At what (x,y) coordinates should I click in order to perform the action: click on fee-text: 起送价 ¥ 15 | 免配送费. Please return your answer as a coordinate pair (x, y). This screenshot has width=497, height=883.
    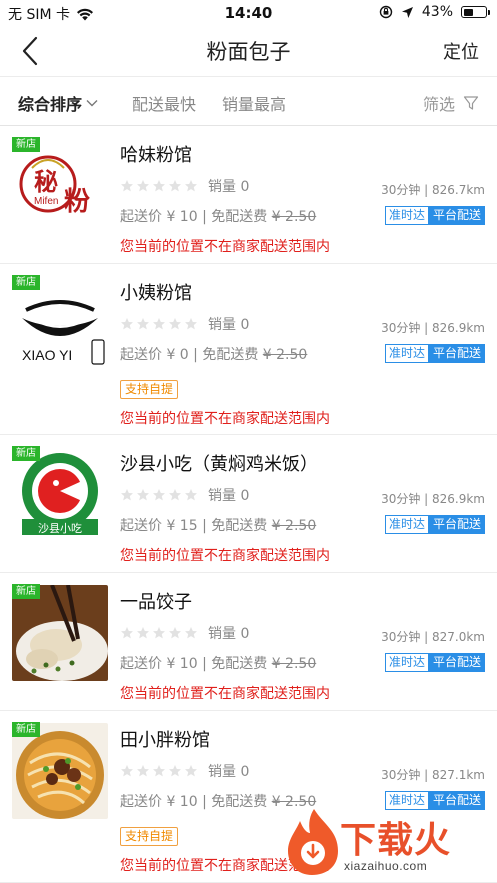
    Looking at the image, I should click on (196, 526).